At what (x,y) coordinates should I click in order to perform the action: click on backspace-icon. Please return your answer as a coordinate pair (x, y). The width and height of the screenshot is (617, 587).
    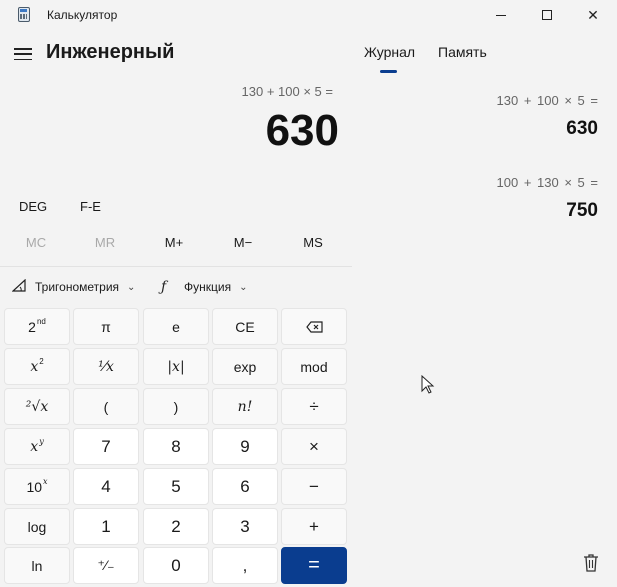
    Looking at the image, I should click on (314, 326).